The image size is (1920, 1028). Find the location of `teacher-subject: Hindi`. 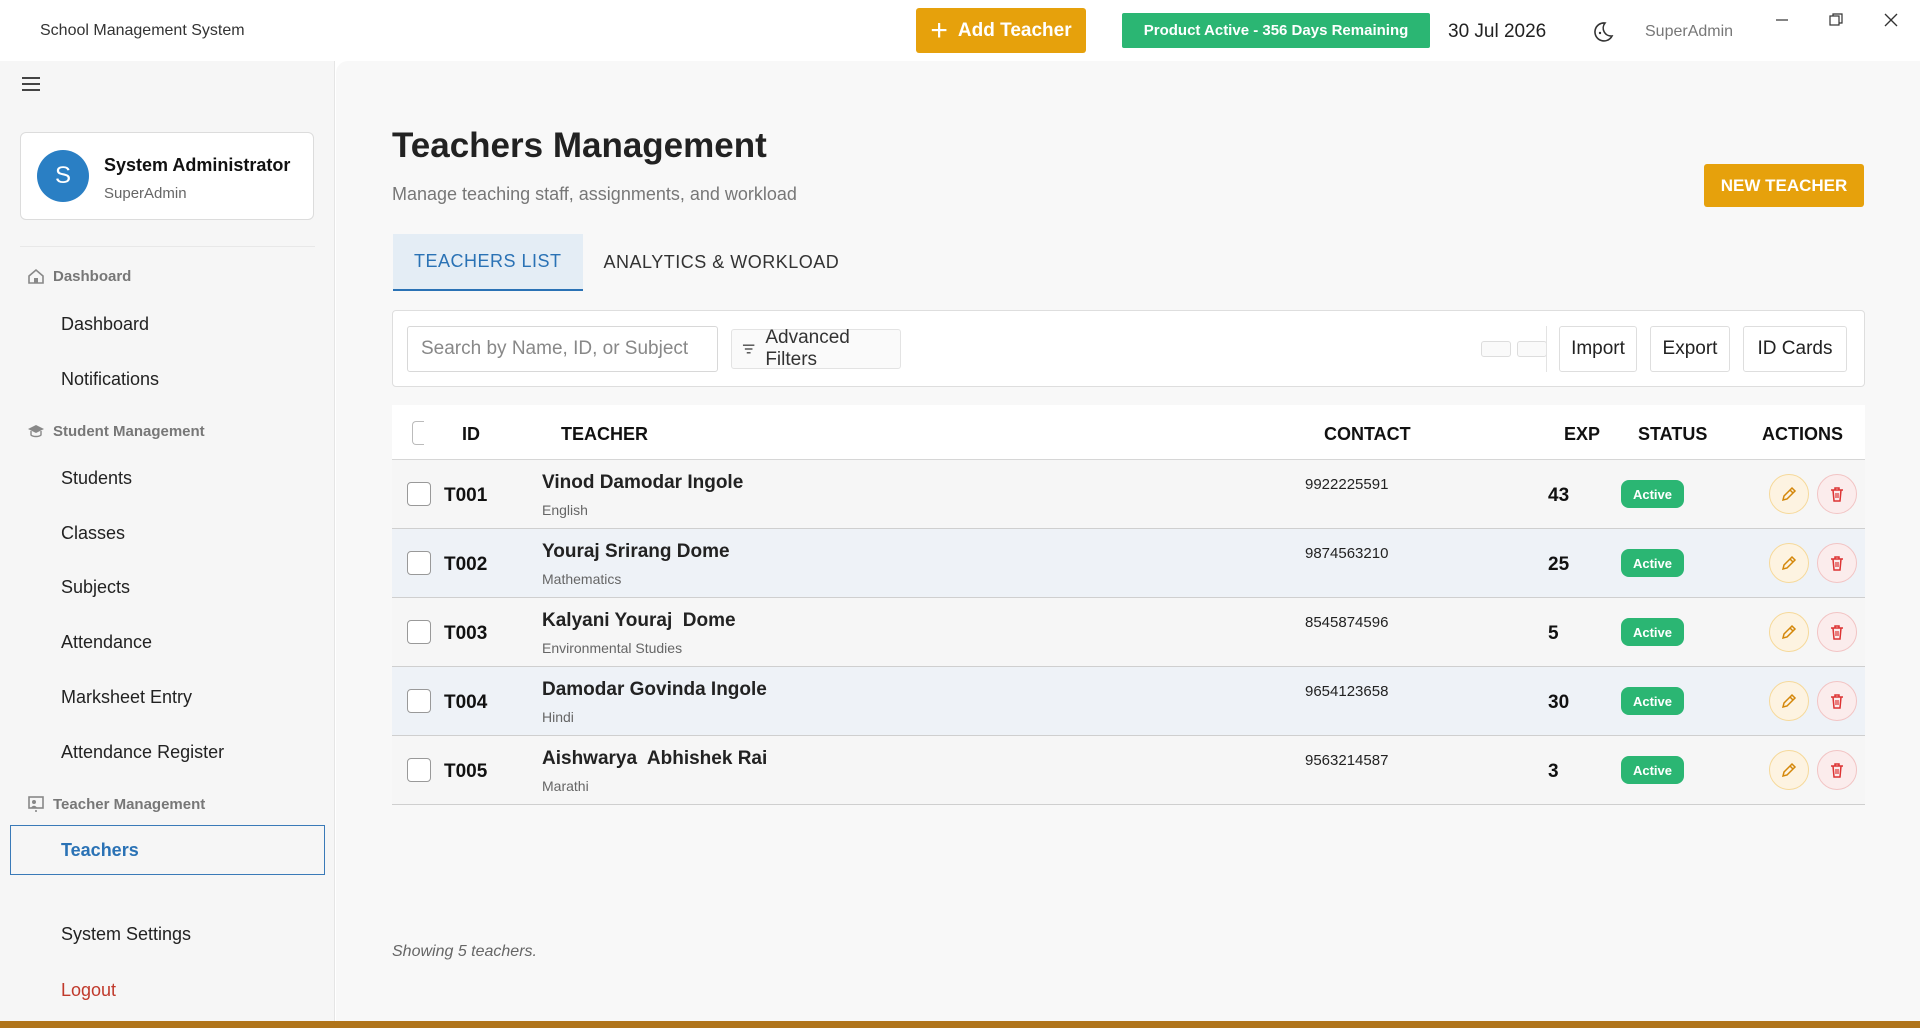

teacher-subject: Hindi is located at coordinates (558, 717).